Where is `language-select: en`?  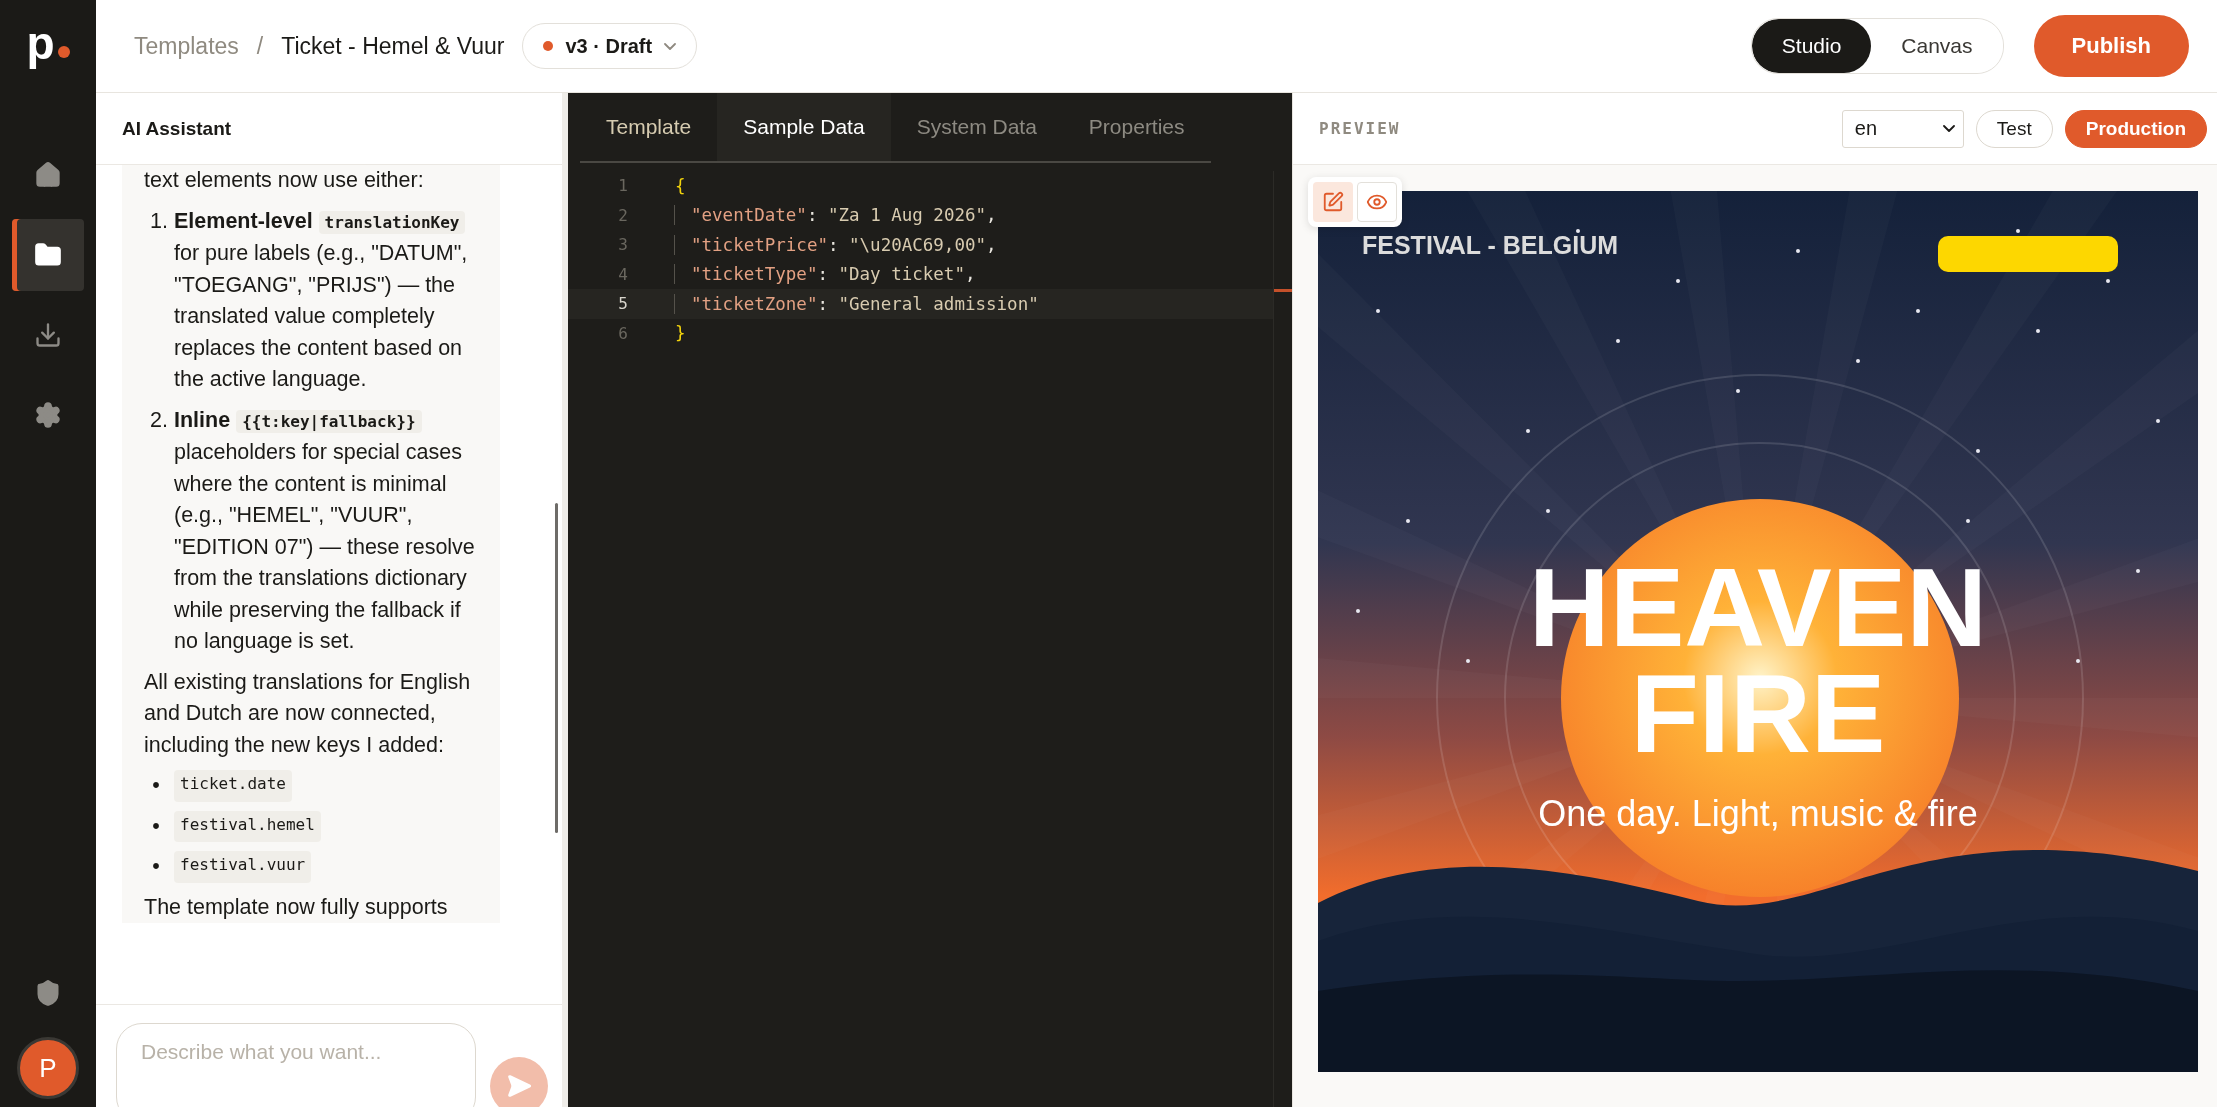
language-select: en is located at coordinates (1902, 128).